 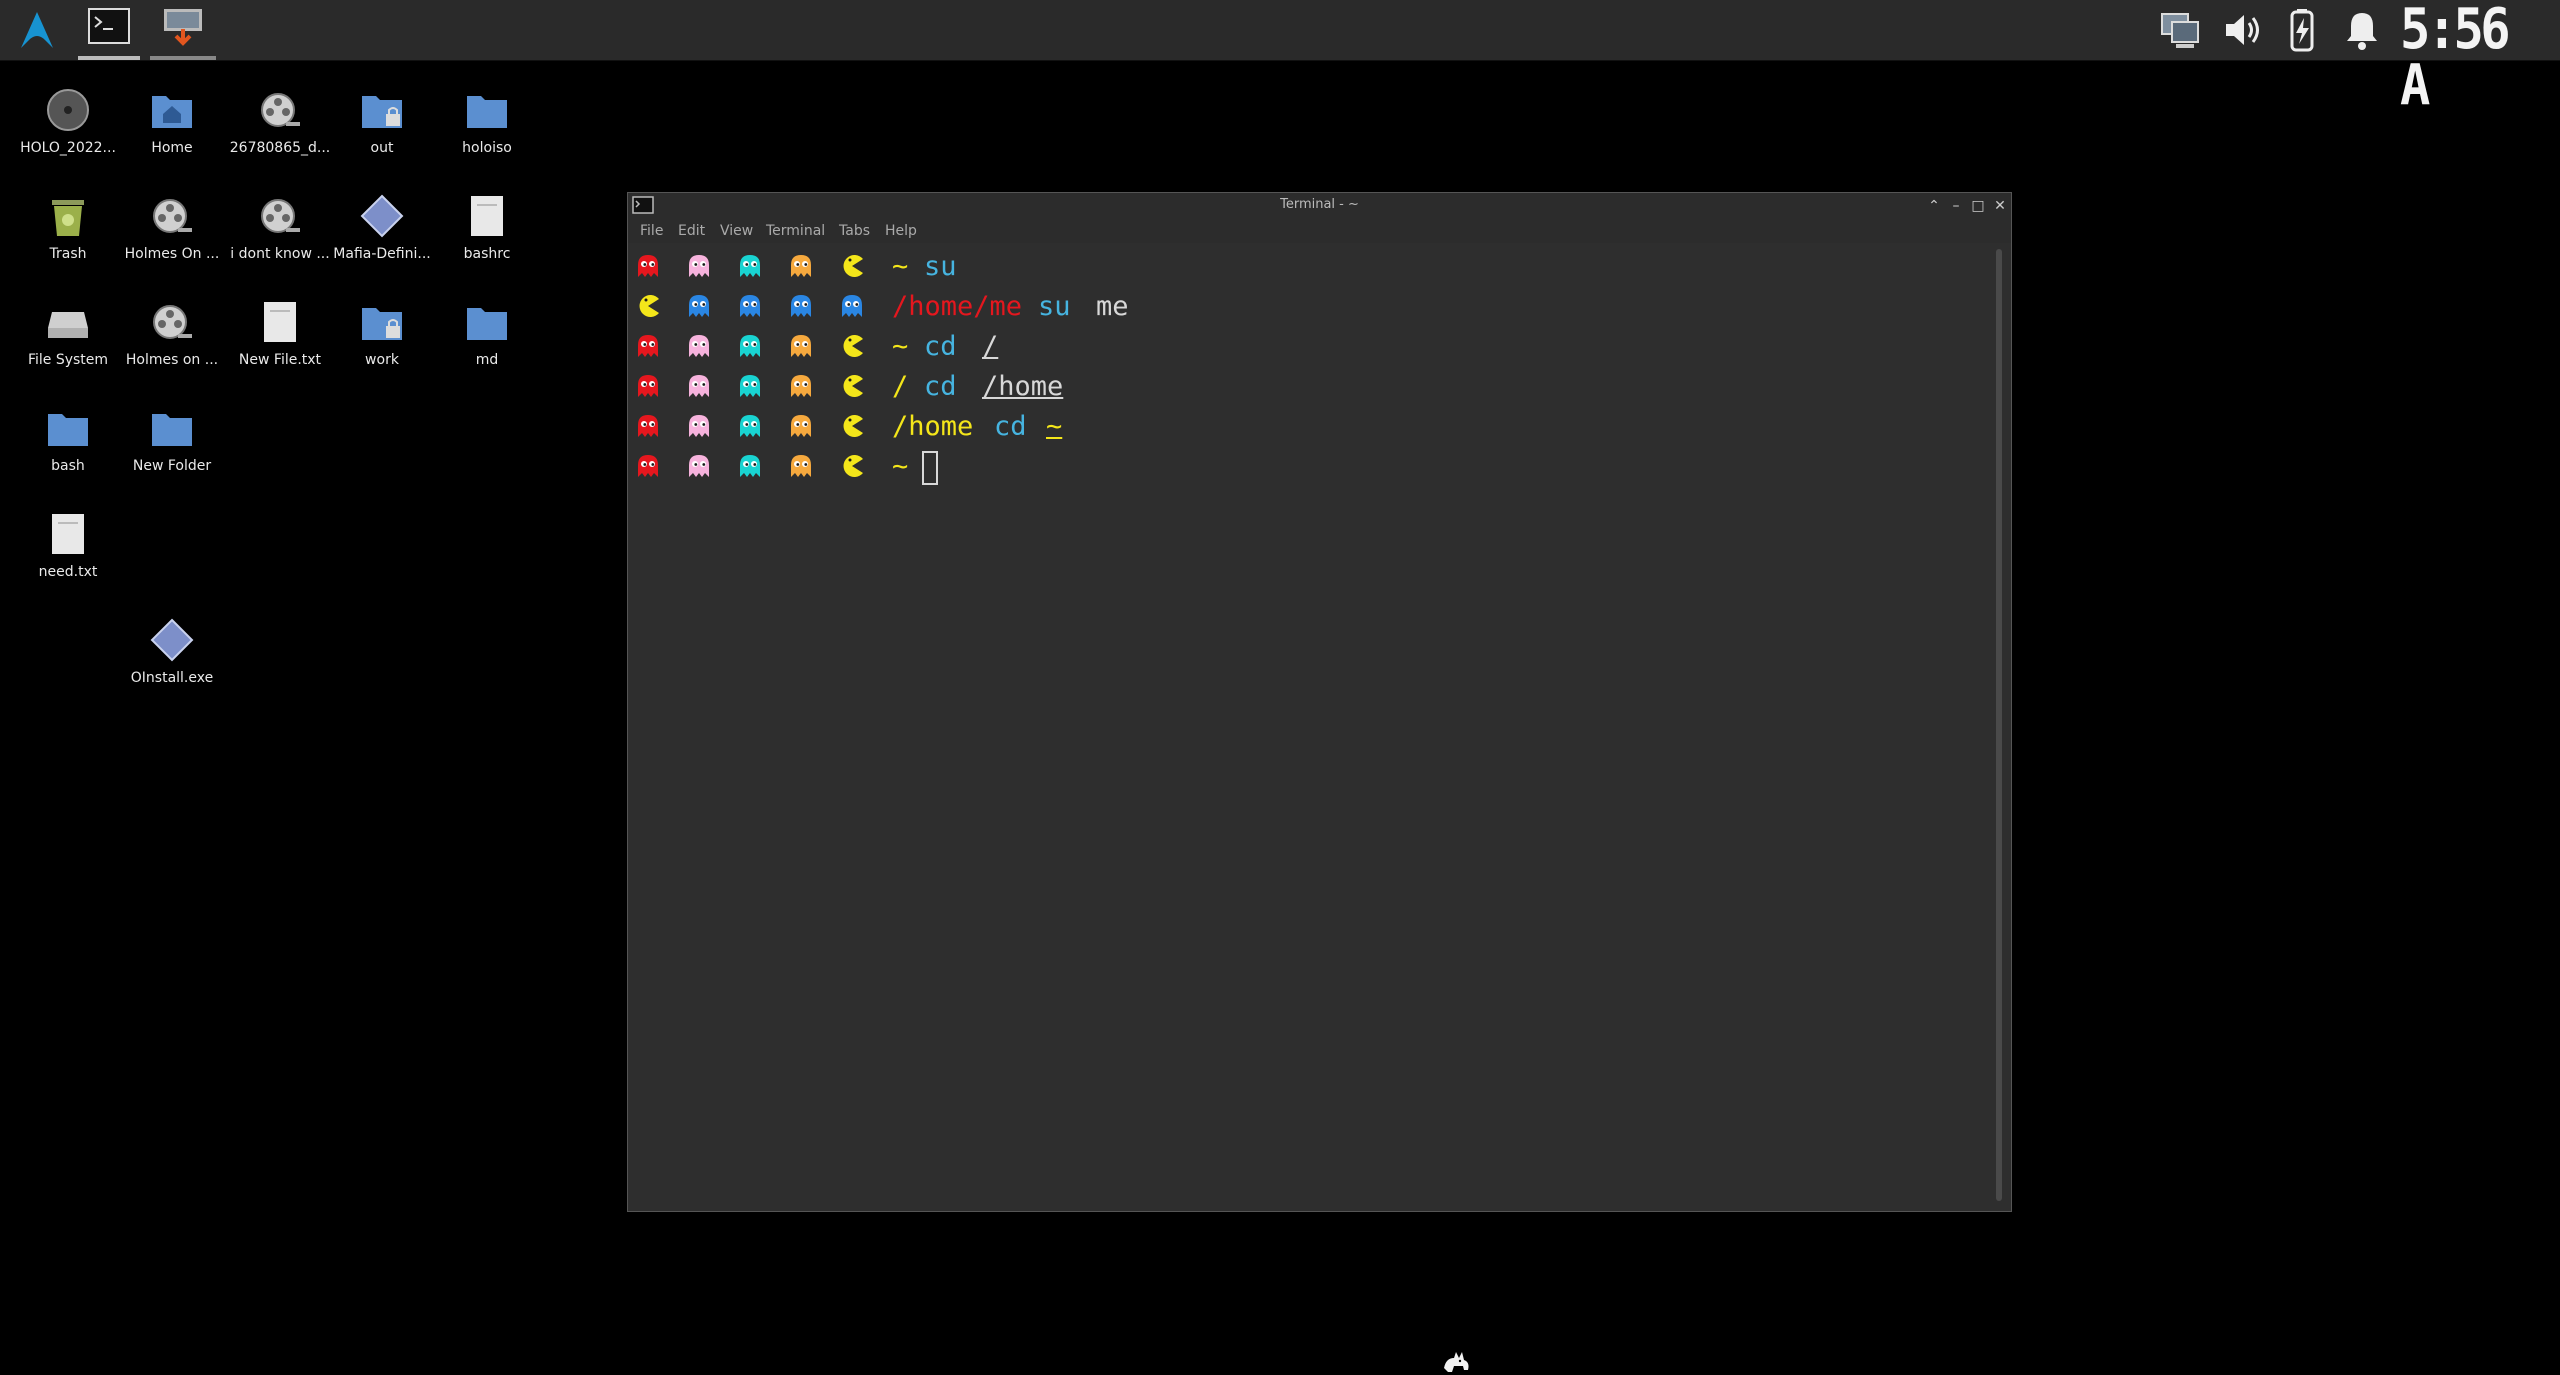 What do you see at coordinates (651, 231) in the screenshot?
I see `menu-file: File` at bounding box center [651, 231].